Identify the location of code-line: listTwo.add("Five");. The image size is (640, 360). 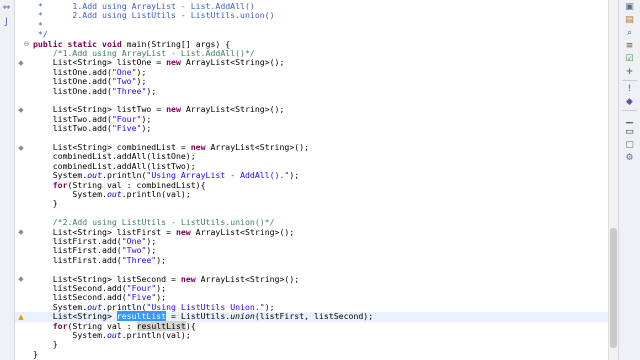
(320, 128).